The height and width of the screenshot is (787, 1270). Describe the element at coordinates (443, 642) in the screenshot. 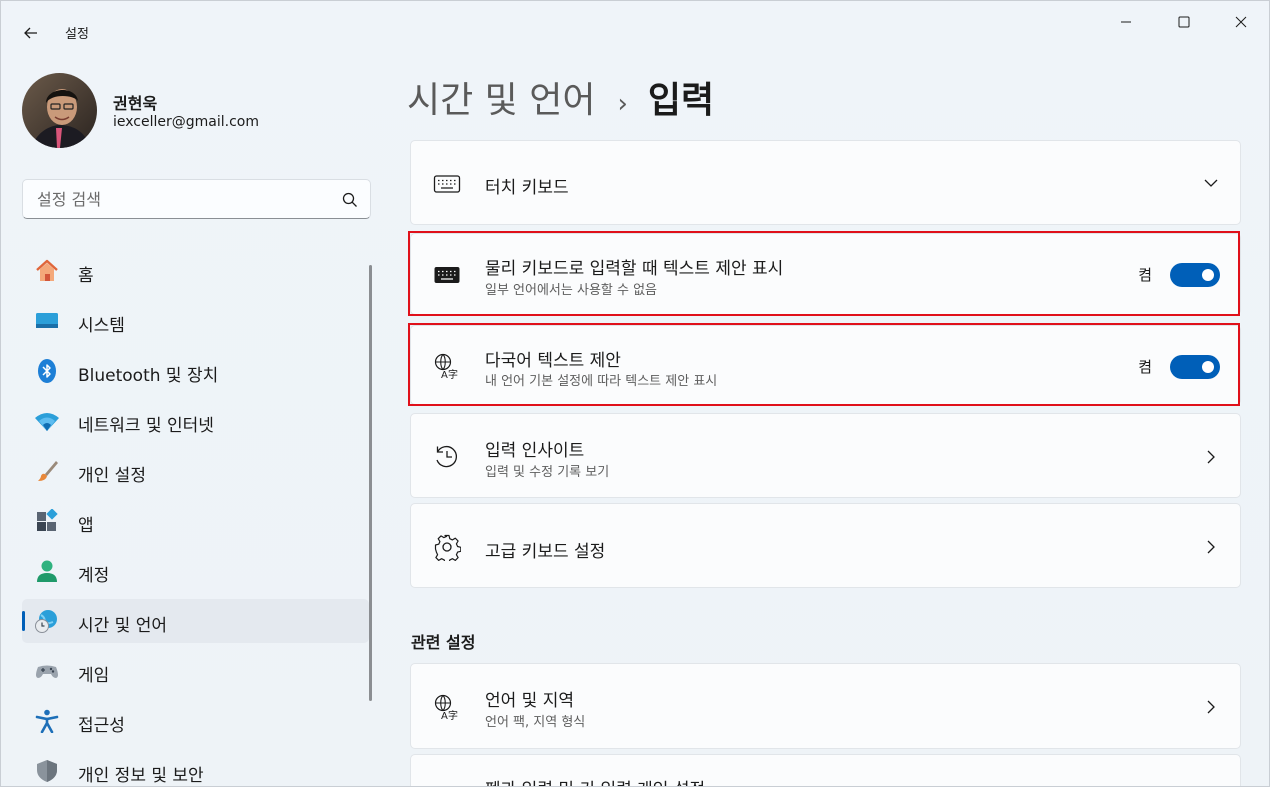

I see `related-settings-heading: 관련 설정` at that location.